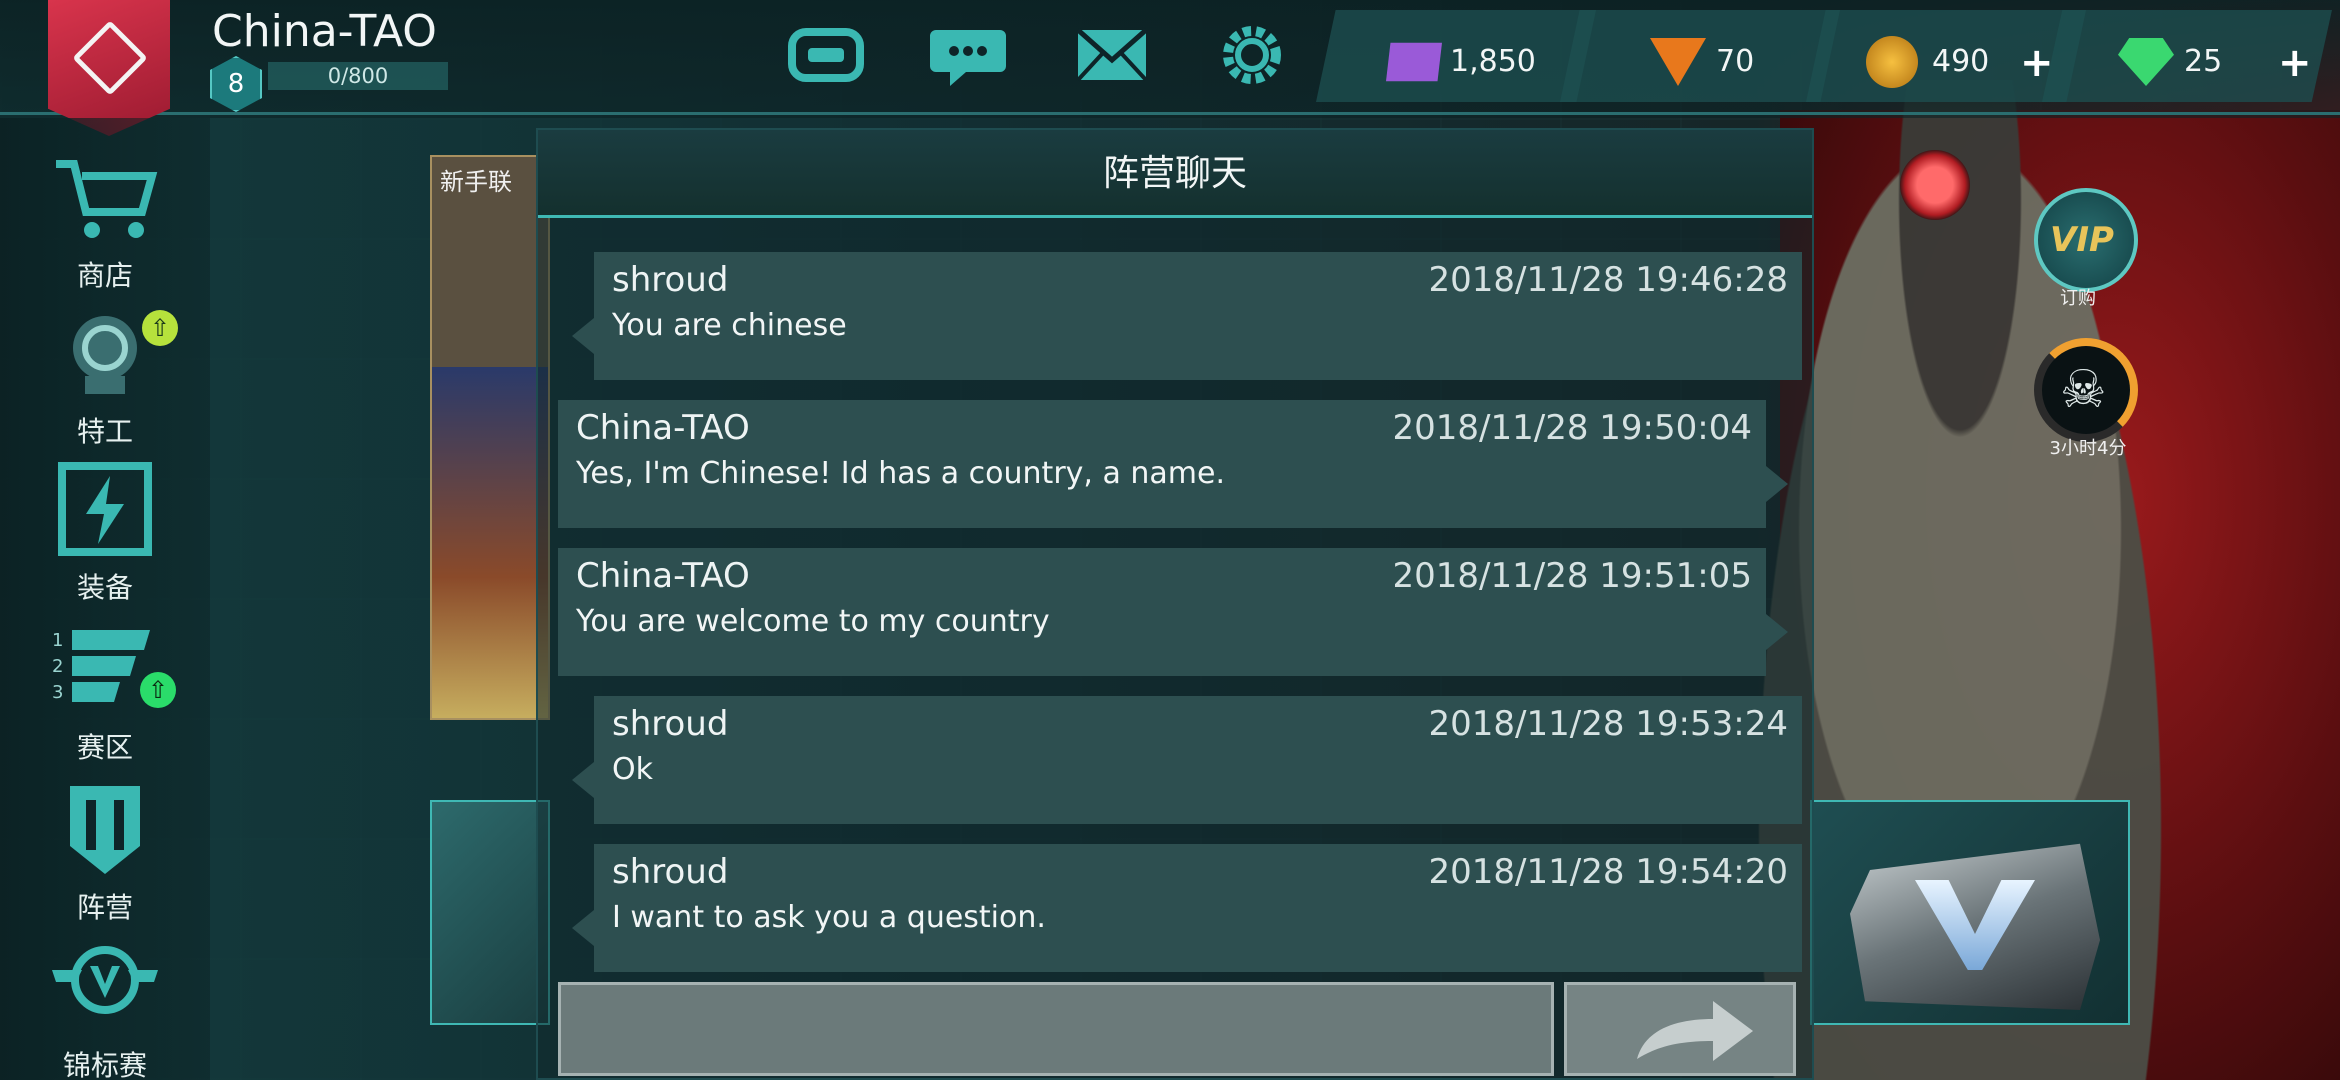 This screenshot has width=2340, height=1080. I want to click on warbonds-value: 70, so click(1735, 61).